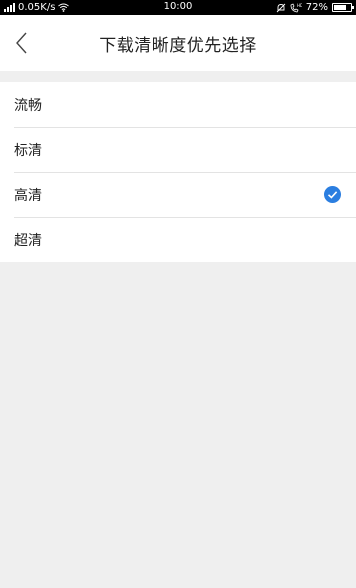 The width and height of the screenshot is (356, 588). I want to click on battery-level, so click(340, 7).